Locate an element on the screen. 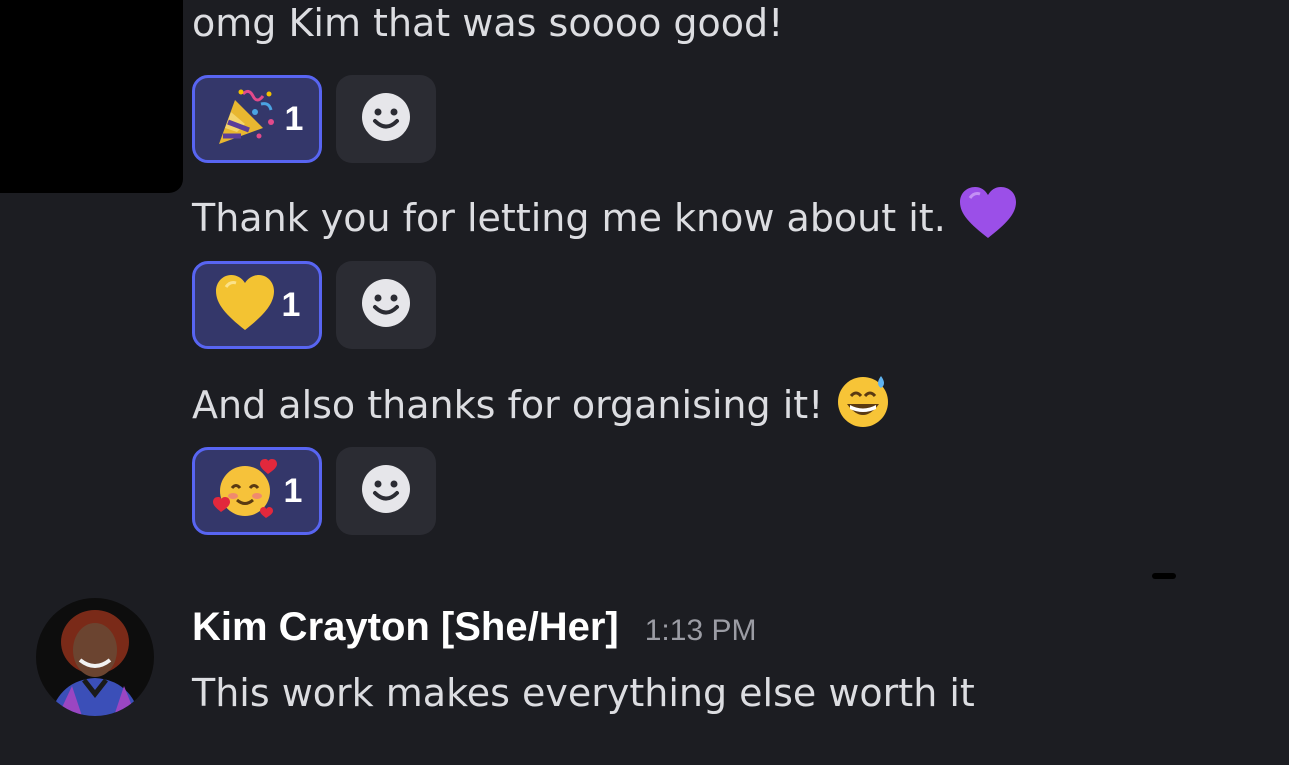 This screenshot has width=1289, height=765. message-header: Kim Crayton [She/Her] 1:13 PM is located at coordinates (474, 627).